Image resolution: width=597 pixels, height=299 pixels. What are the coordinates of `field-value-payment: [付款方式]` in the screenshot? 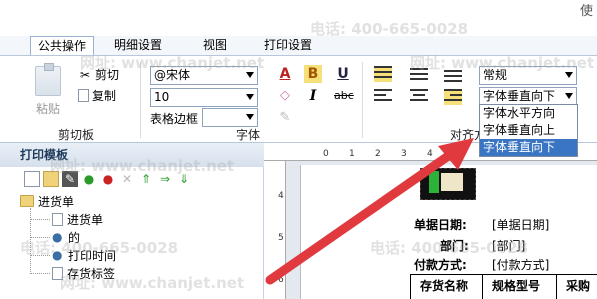 It's located at (520, 264).